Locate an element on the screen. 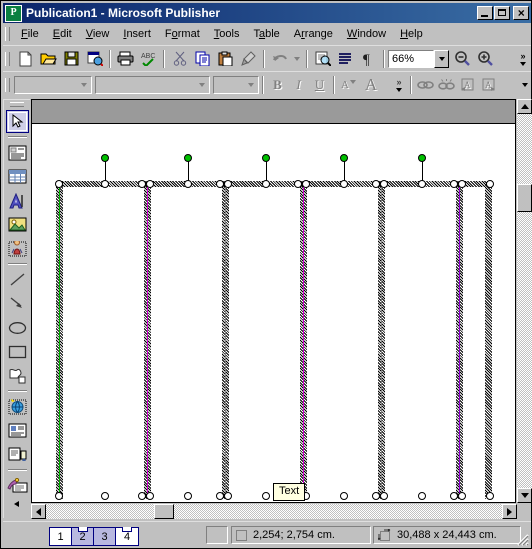 The image size is (532, 549). italic-button: I is located at coordinates (298, 84).